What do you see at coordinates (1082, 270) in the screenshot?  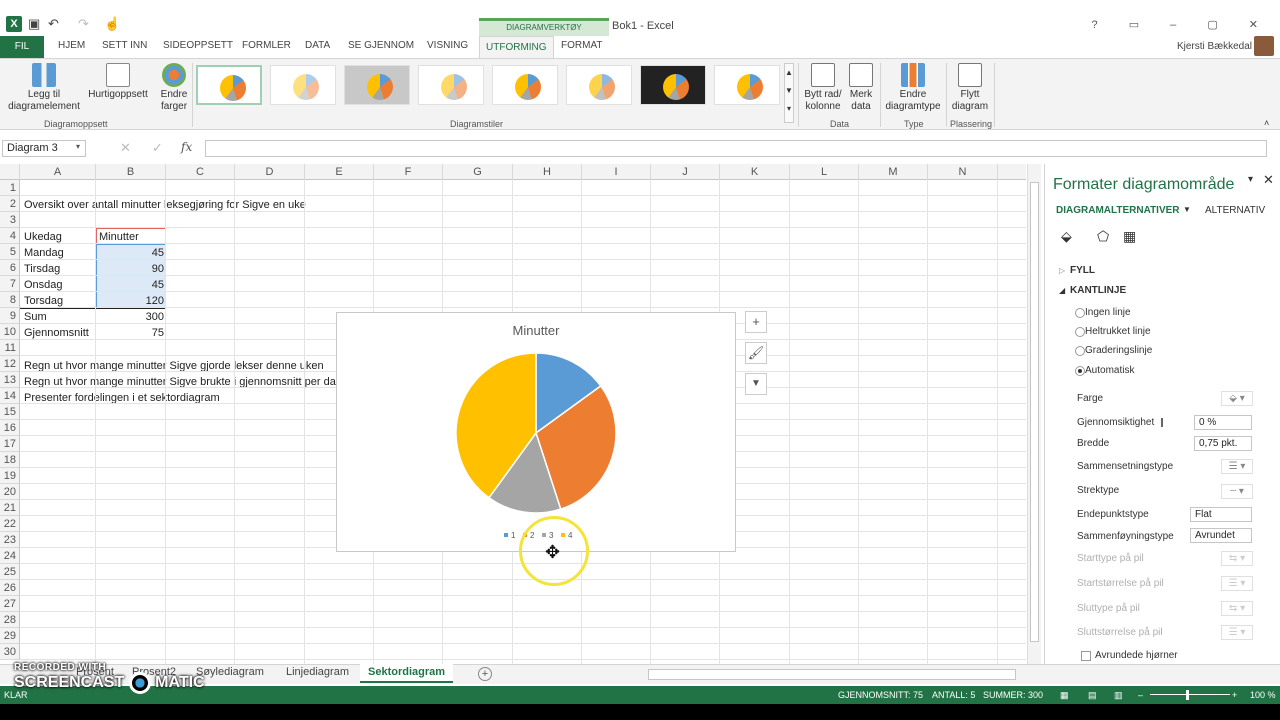 I see `fill-section: FYLL` at bounding box center [1082, 270].